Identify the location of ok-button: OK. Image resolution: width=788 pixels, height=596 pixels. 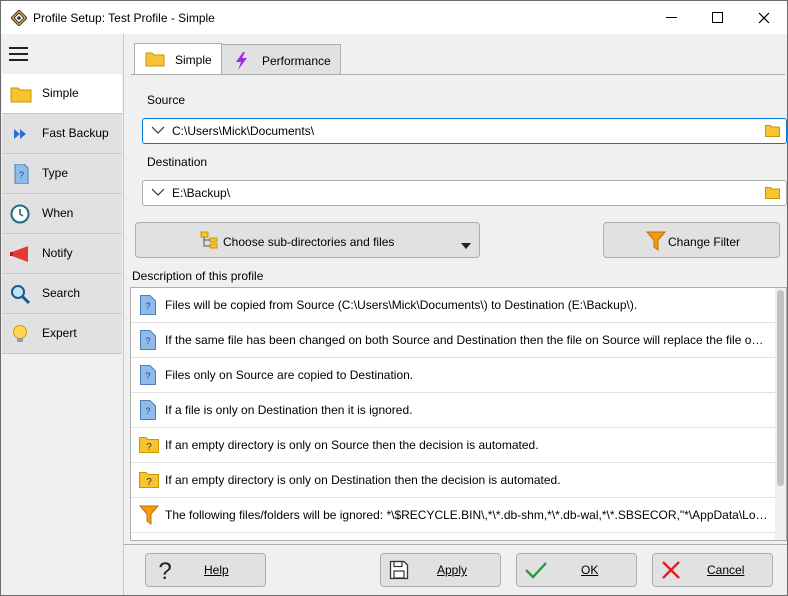
(576, 570).